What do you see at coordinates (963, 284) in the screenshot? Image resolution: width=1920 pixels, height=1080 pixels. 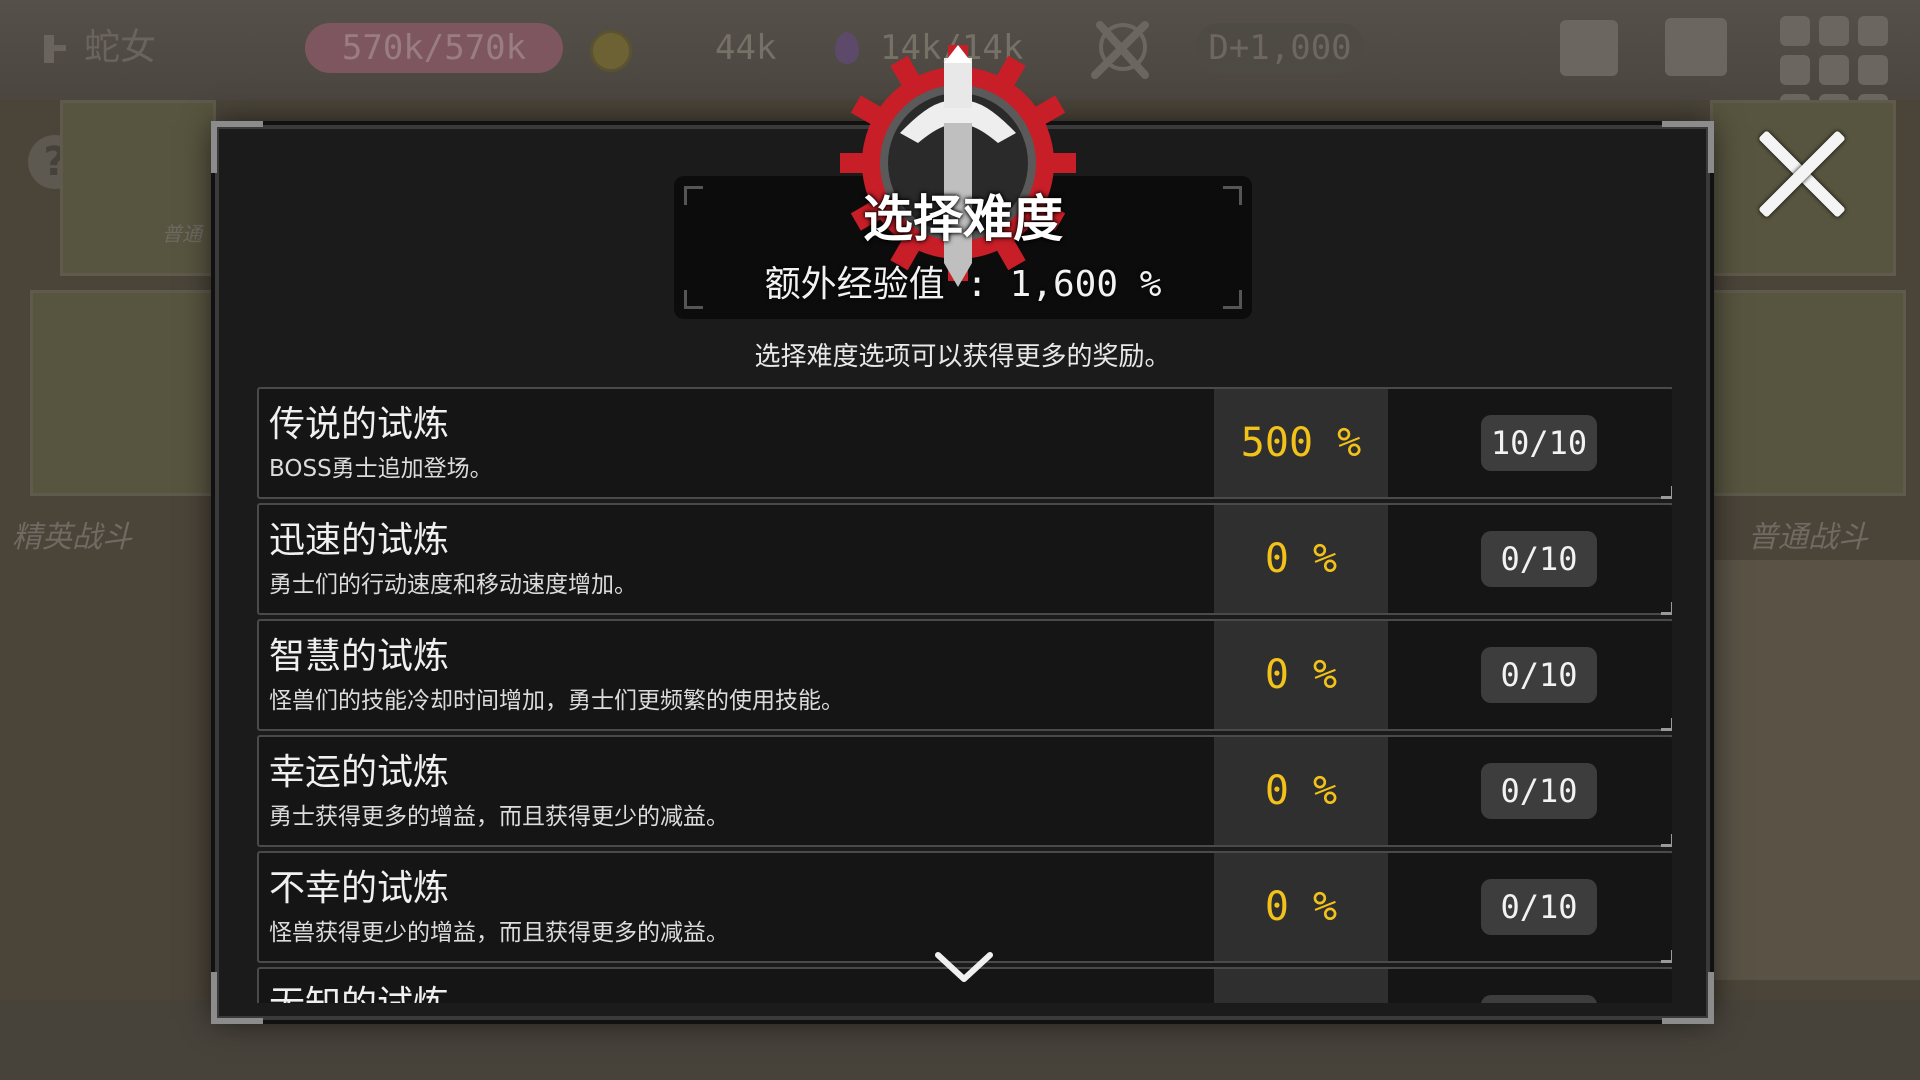 I see `bonus-exp: 额外经验值 : 1,600 %` at bounding box center [963, 284].